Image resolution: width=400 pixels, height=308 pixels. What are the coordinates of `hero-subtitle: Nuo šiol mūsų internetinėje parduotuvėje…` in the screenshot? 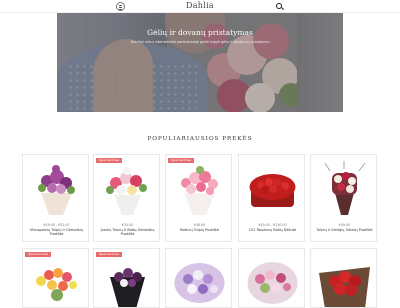 It's located at (200, 42).